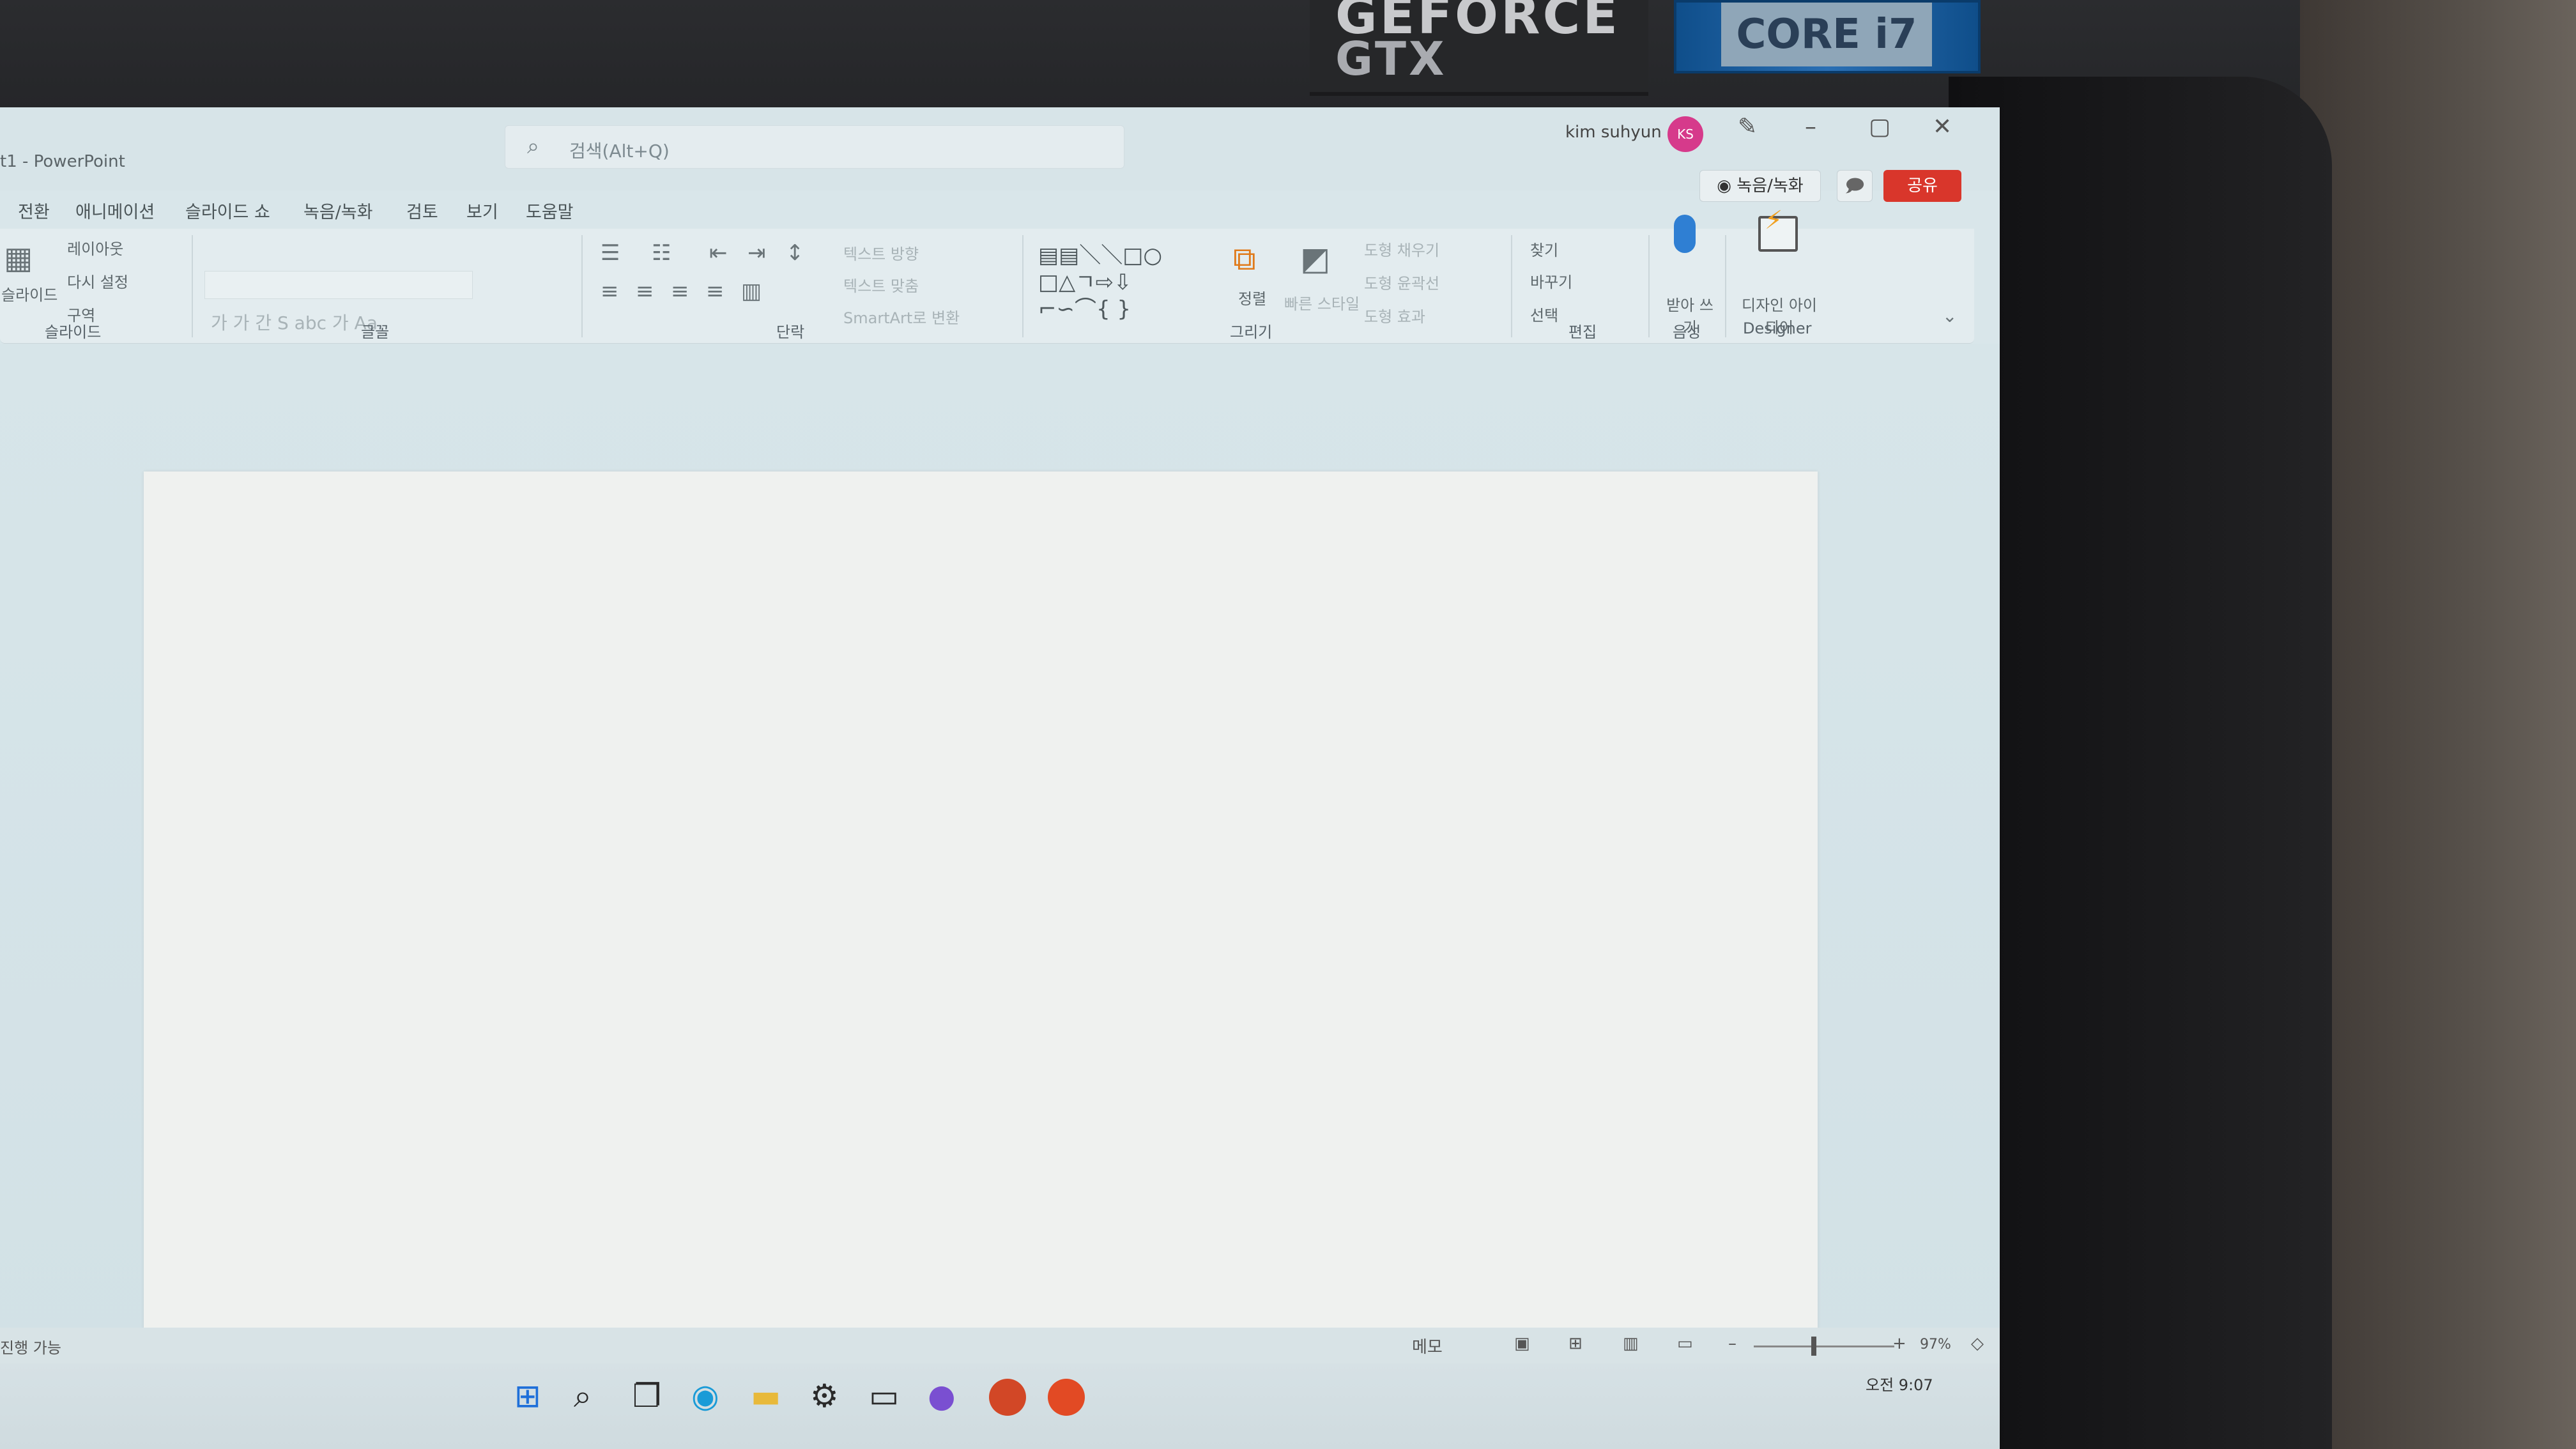  What do you see at coordinates (1685, 234) in the screenshot?
I see `microphone-icon` at bounding box center [1685, 234].